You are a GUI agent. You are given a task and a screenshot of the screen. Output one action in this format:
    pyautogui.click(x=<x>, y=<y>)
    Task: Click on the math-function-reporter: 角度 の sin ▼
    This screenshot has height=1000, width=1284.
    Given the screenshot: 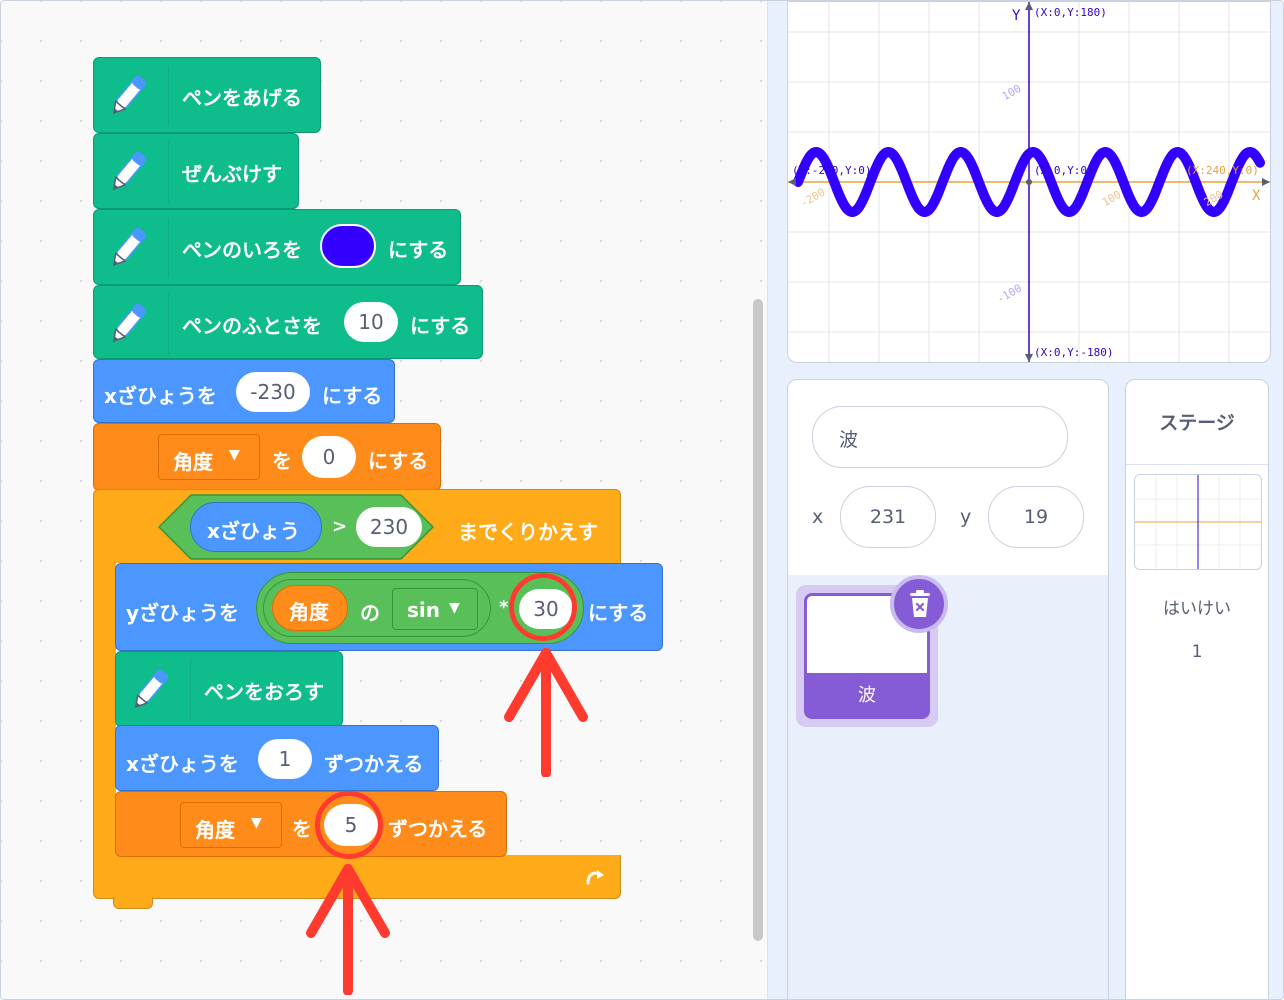 What is the action you would take?
    pyautogui.click(x=377, y=608)
    